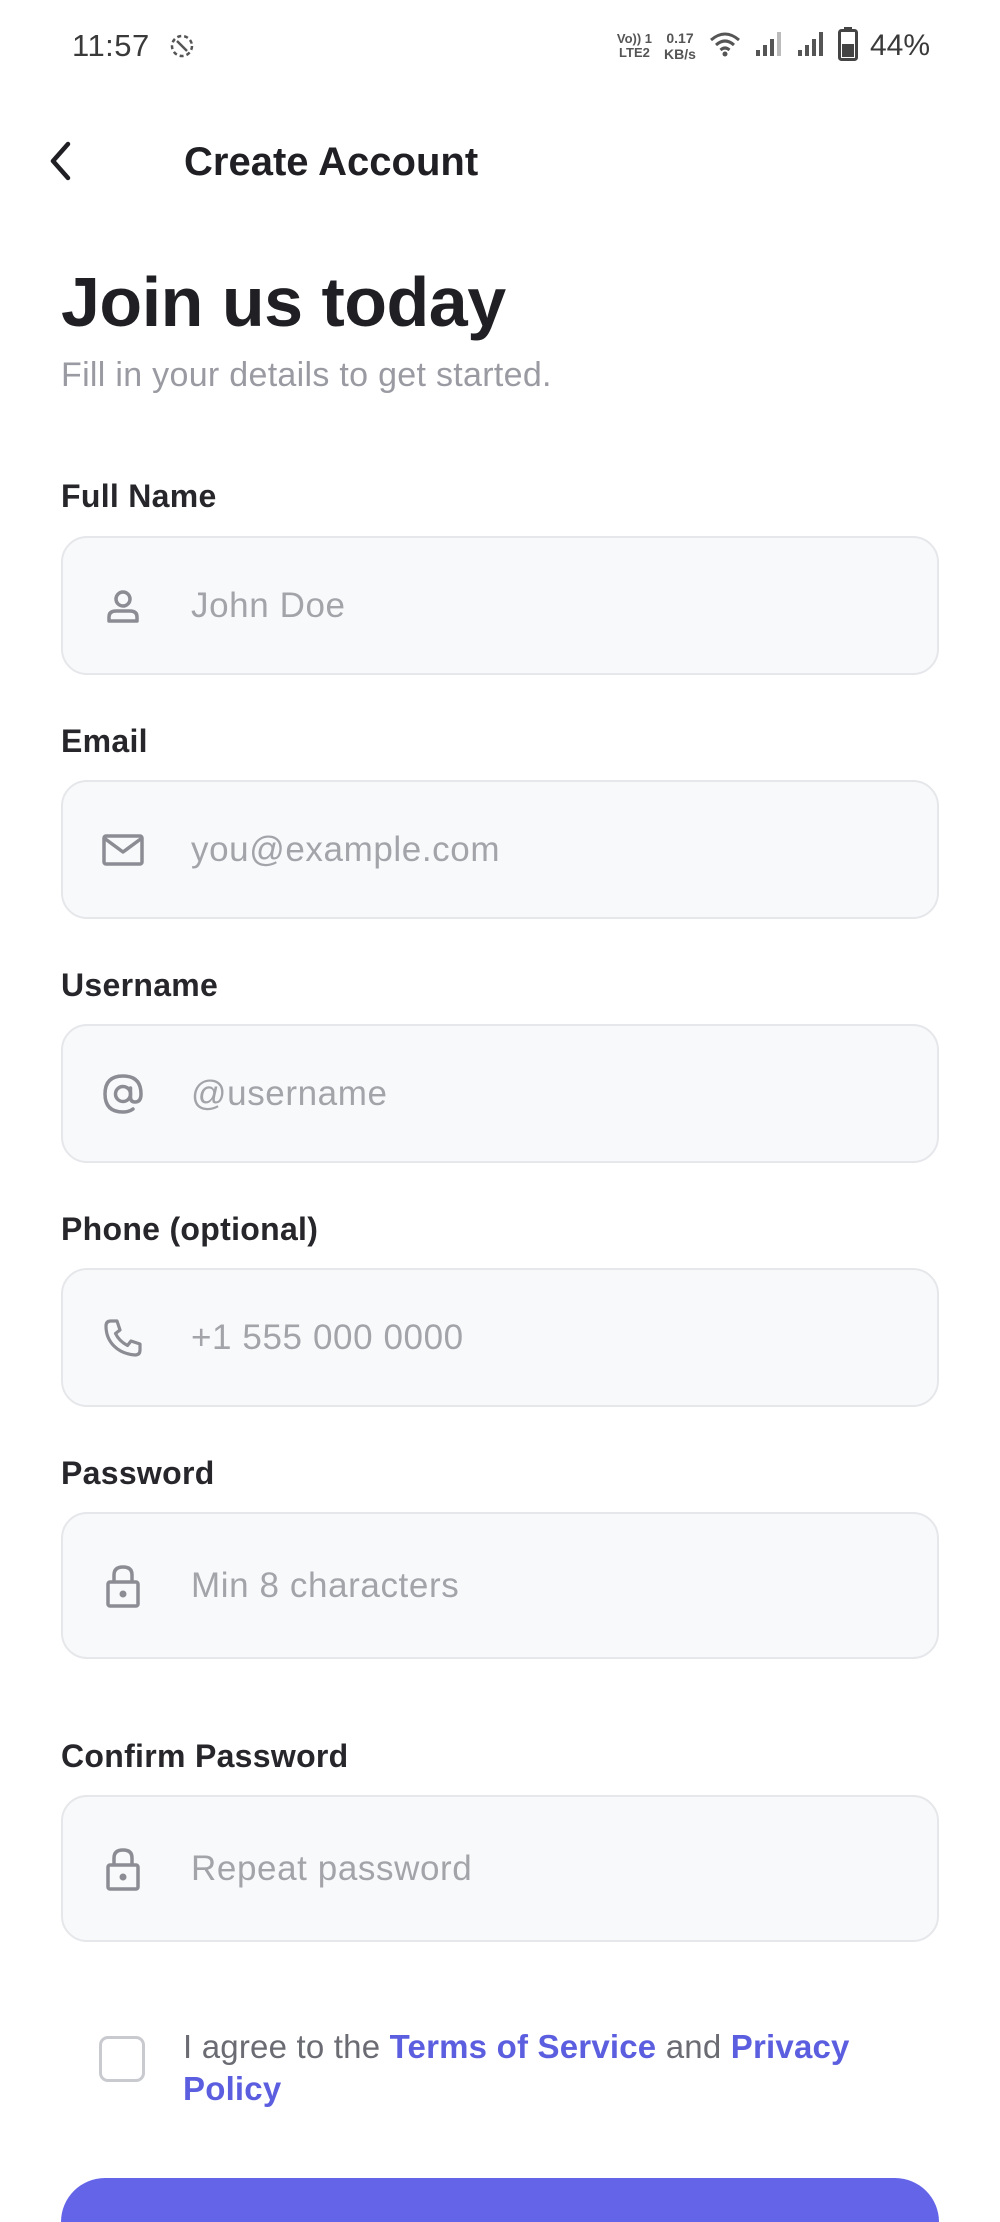 The image size is (1000, 2222). Describe the element at coordinates (111, 45) in the screenshot. I see `status-time: 11:57` at that location.